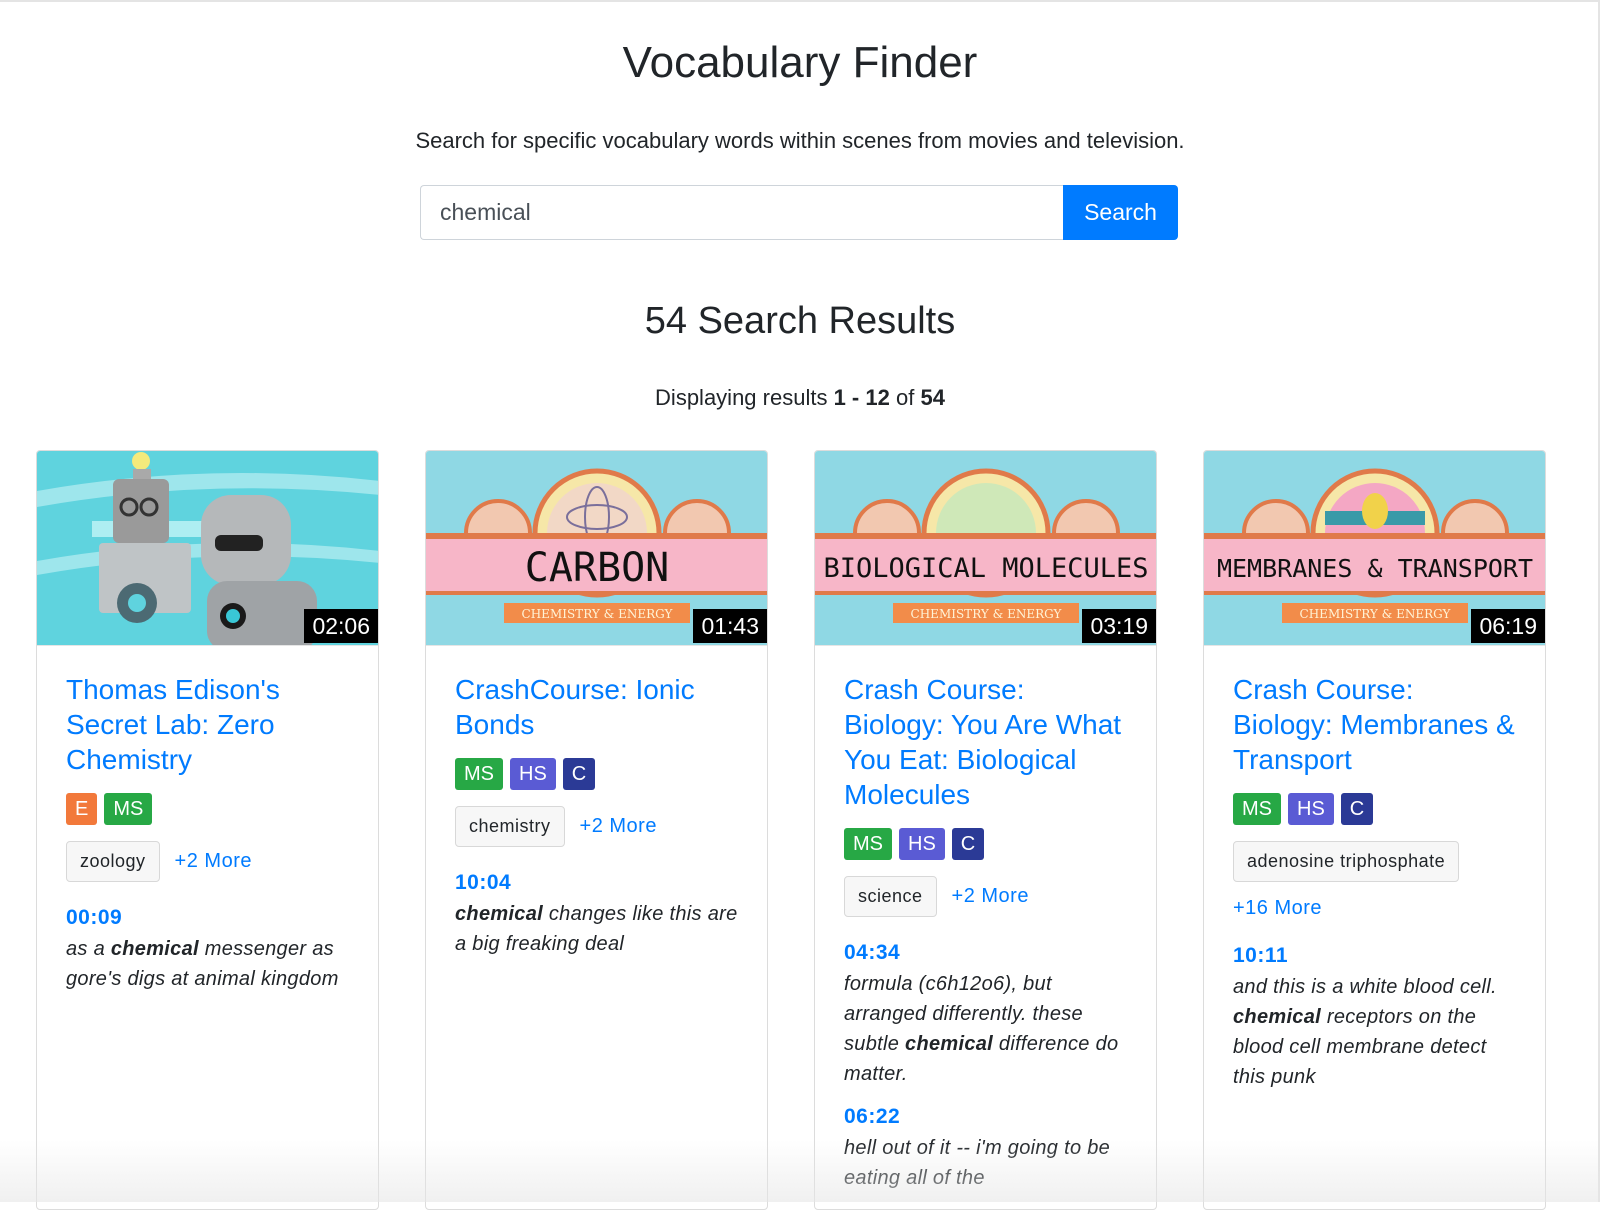 Image resolution: width=1600 pixels, height=1210 pixels. I want to click on results-range: 1 - 12, so click(861, 397).